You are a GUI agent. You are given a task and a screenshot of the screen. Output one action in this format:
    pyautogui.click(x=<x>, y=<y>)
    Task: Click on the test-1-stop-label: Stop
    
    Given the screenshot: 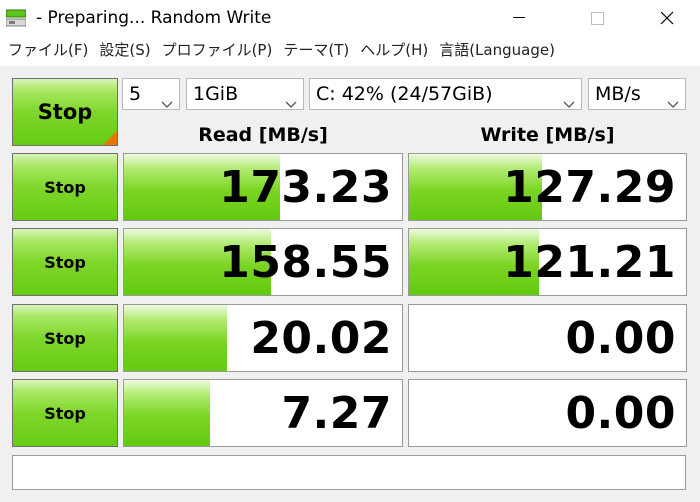 What is the action you would take?
    pyautogui.click(x=65, y=187)
    